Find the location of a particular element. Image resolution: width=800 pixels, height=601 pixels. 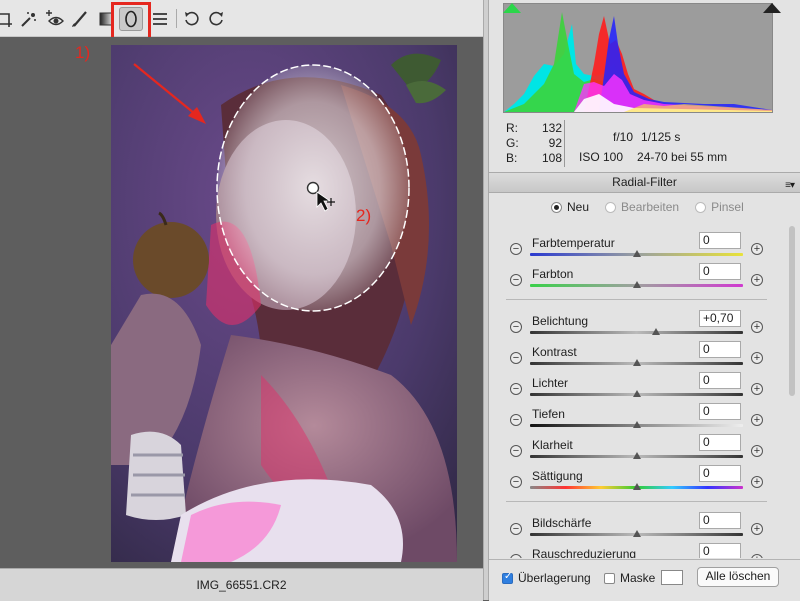

slider-row: − Rauschreduzierung 0 + is located at coordinates (639, 550).